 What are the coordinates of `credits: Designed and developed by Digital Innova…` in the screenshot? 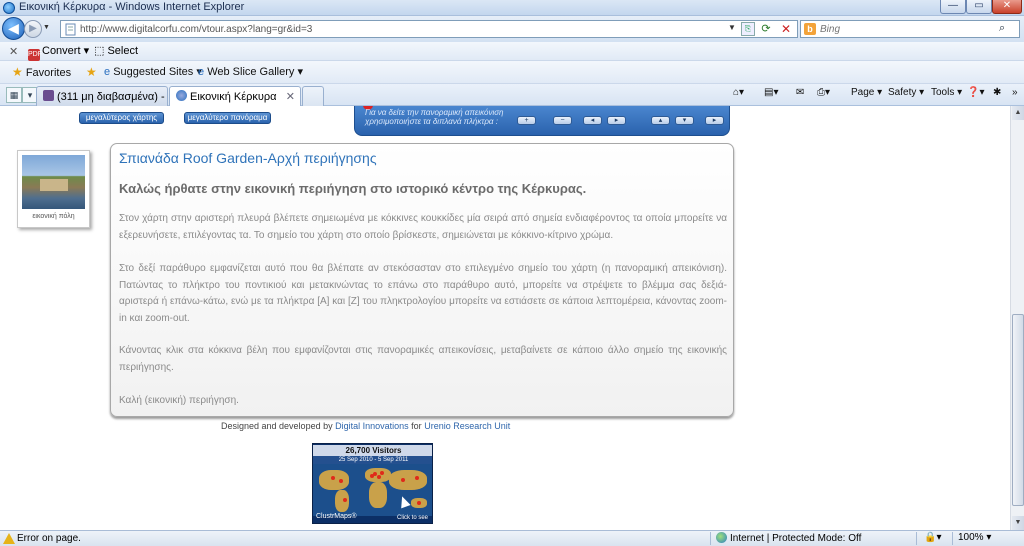 It's located at (366, 426).